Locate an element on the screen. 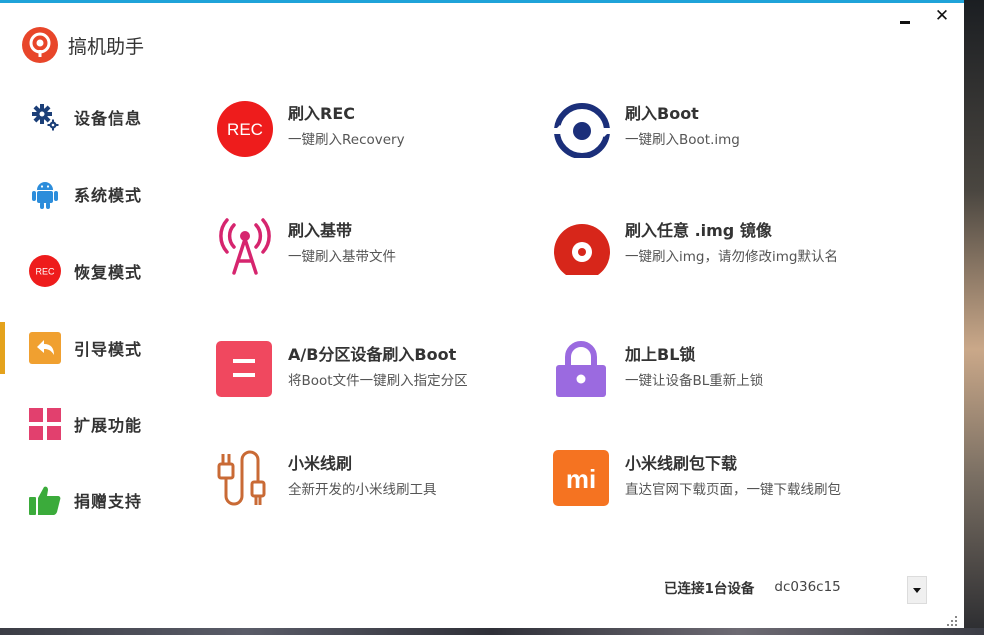 This screenshot has width=984, height=635. sidebar-item-extensions: 扩展功能 is located at coordinates (85, 424).